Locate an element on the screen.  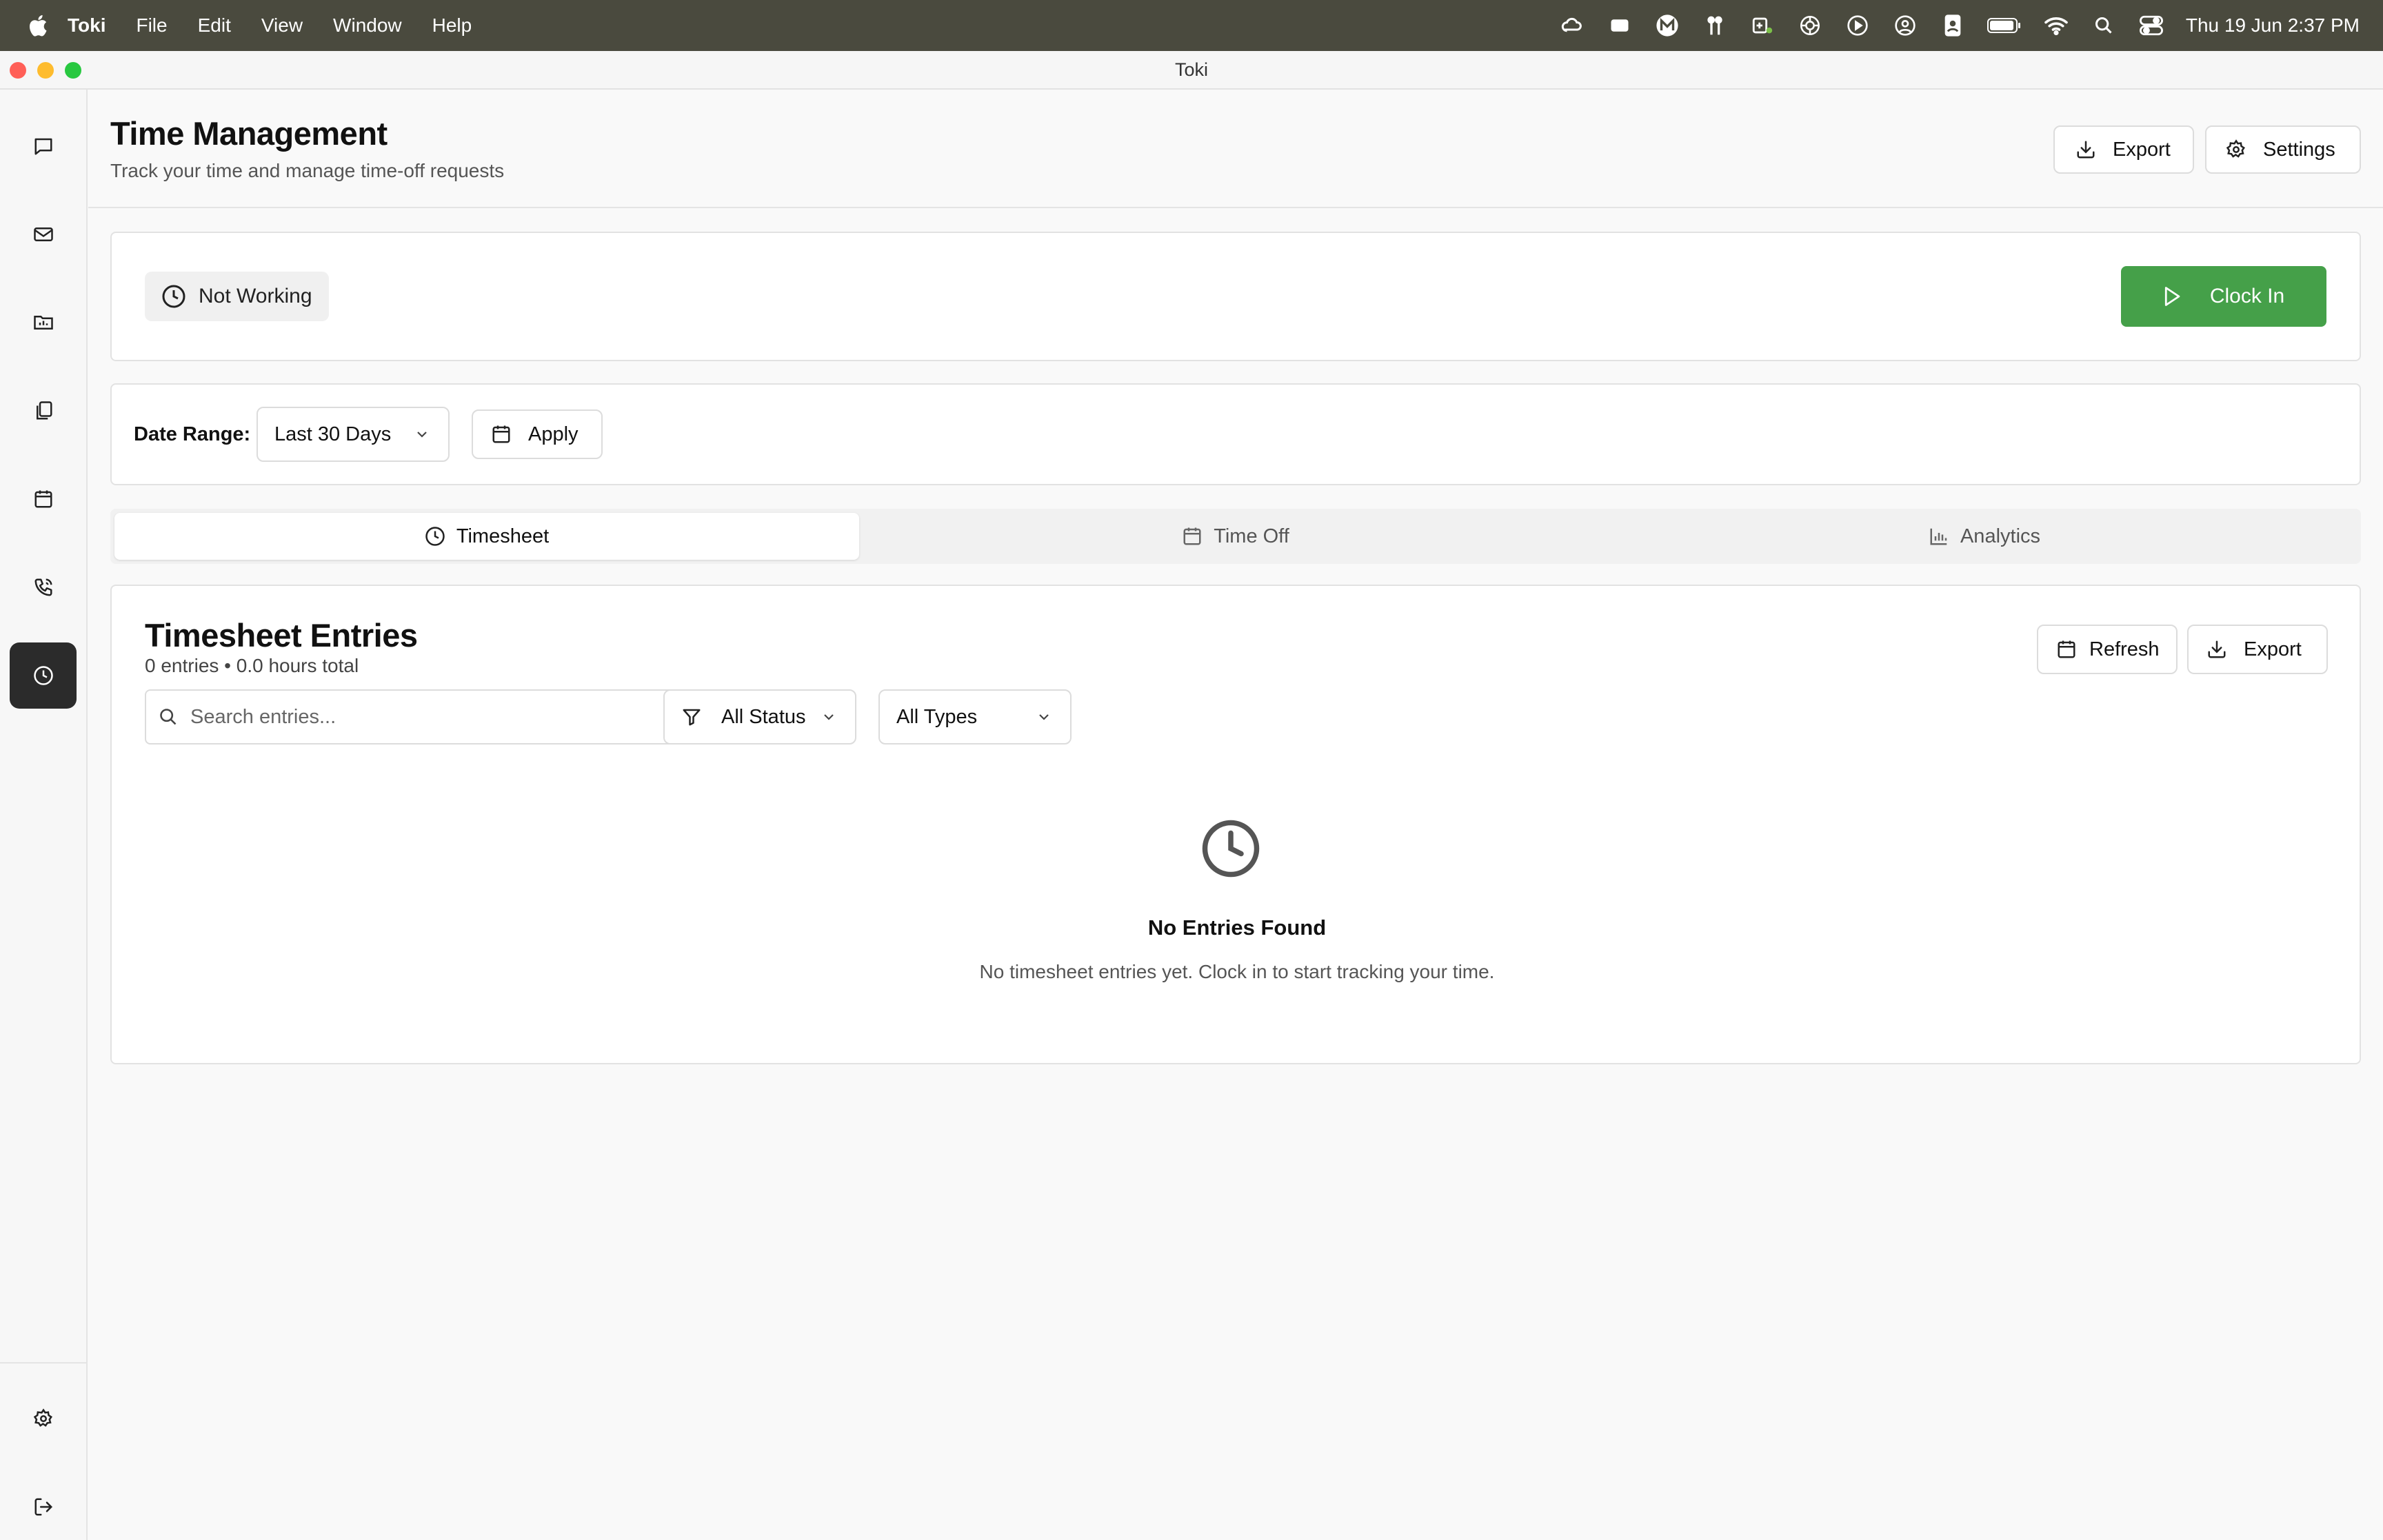
date-range-select: Last 30 Days is located at coordinates (353, 435).